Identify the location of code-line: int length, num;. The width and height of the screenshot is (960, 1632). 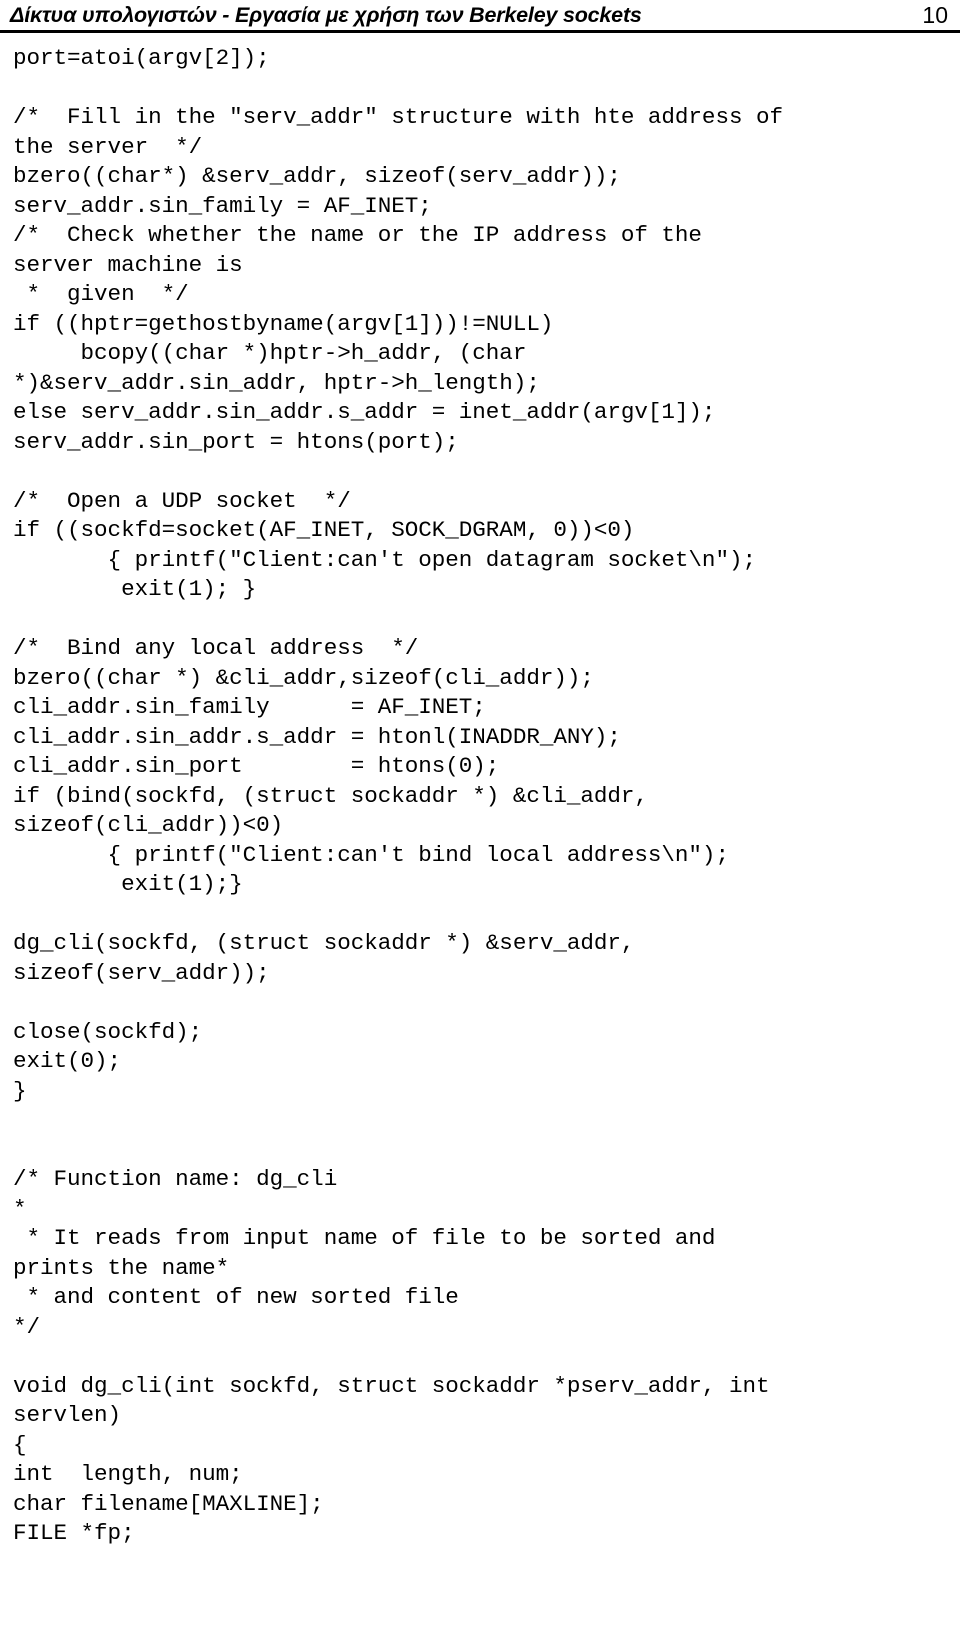
(128, 1474).